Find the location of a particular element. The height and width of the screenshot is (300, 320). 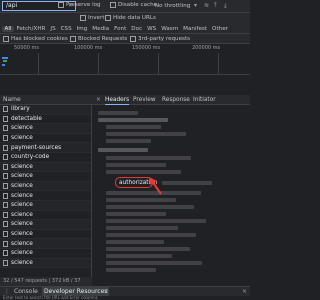

type-img: Img is located at coordinates (82, 29).